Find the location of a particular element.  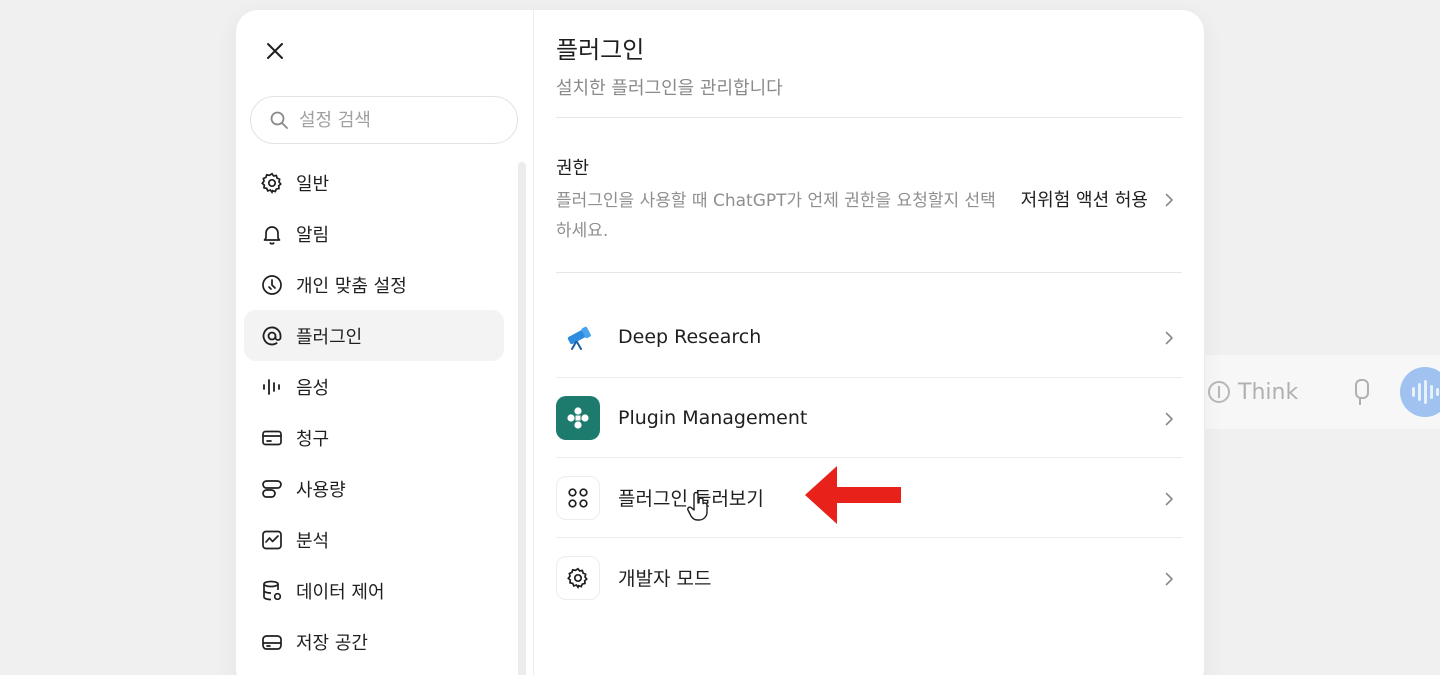

search-icon is located at coordinates (279, 120).